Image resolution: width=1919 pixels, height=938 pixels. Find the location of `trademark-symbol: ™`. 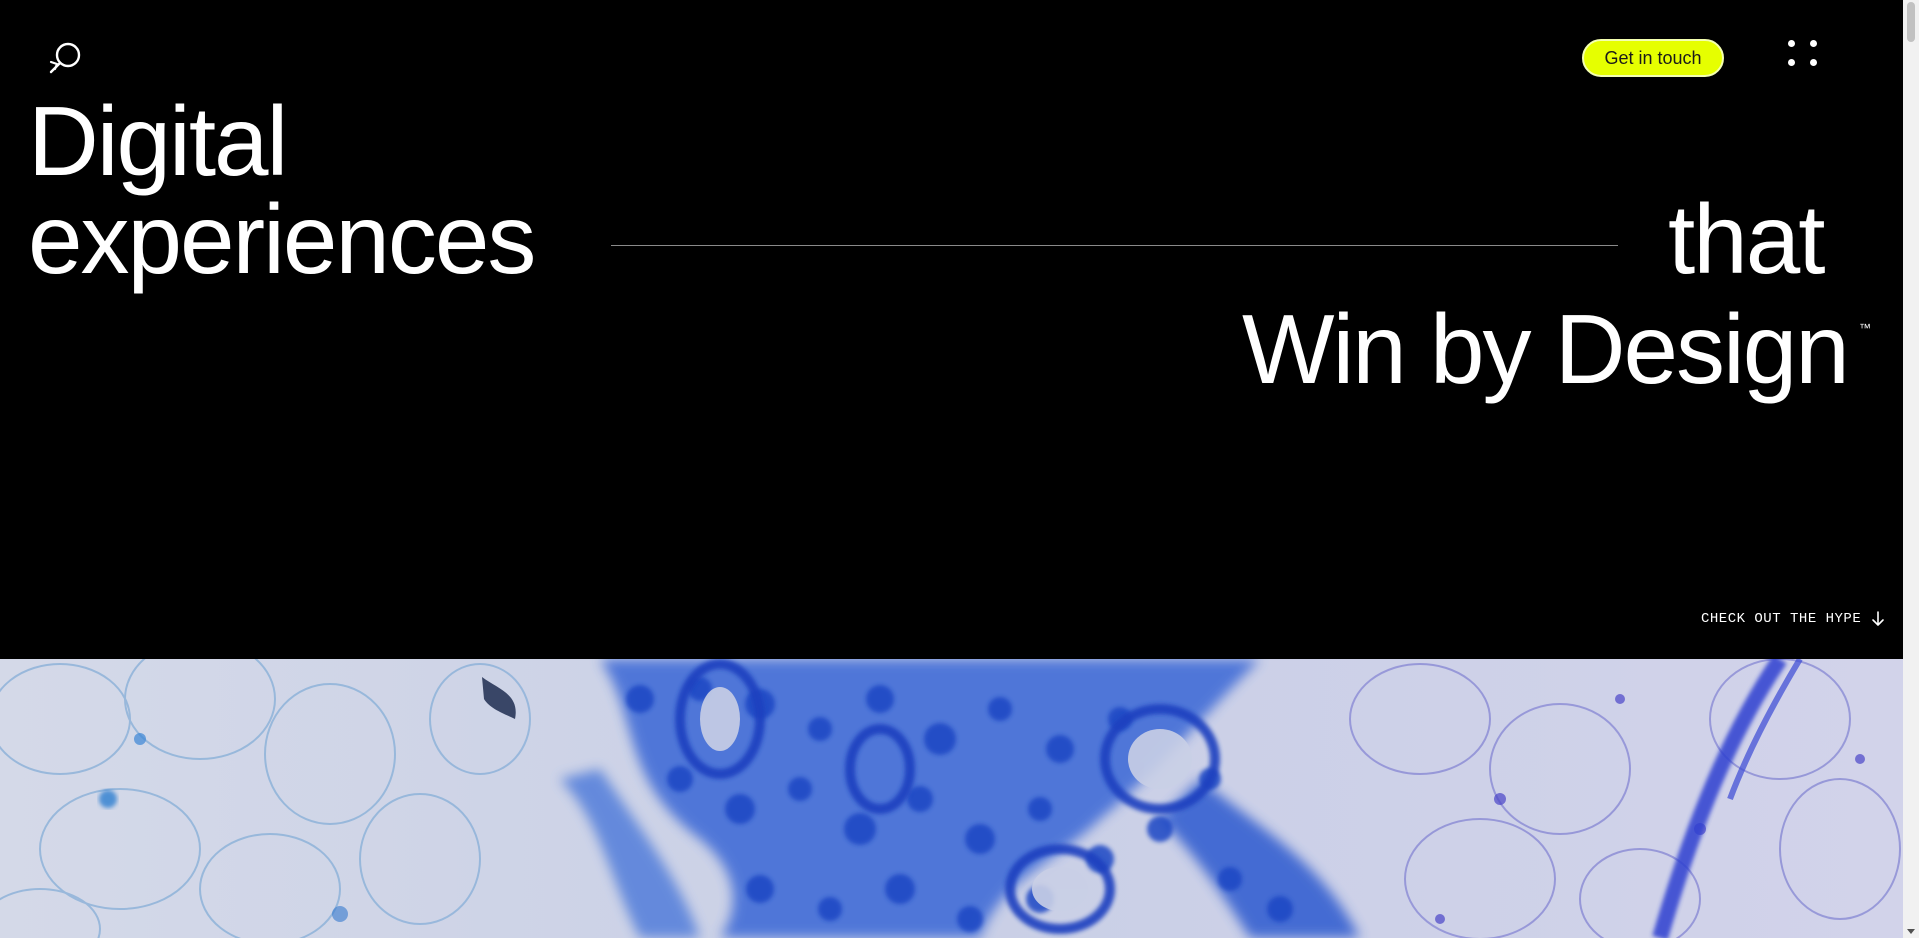

trademark-symbol: ™ is located at coordinates (1865, 328).